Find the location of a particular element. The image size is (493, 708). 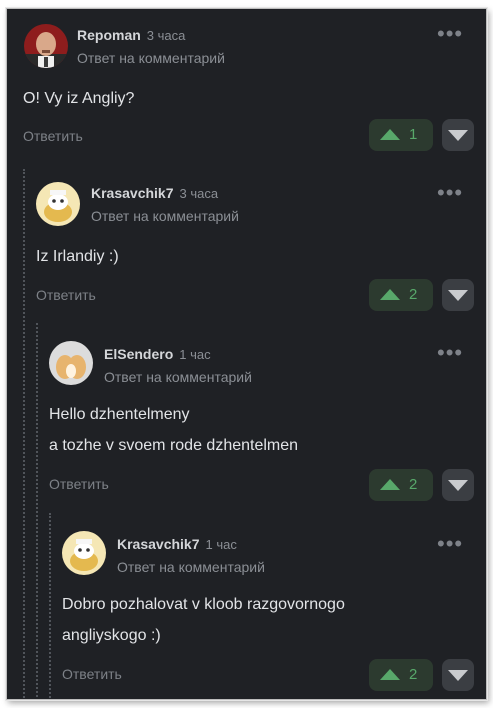

comment-line: O! Vy iz Angliy? is located at coordinates (79, 98).